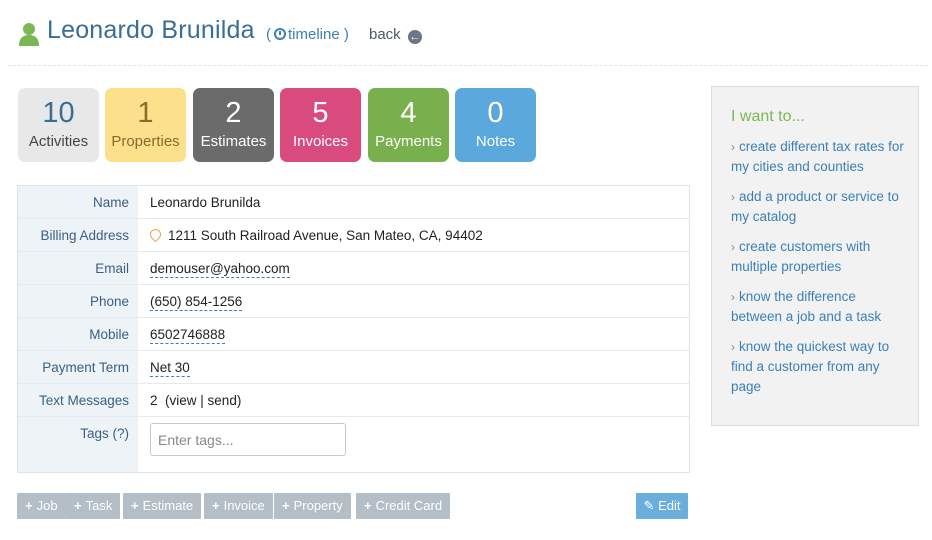 Image resolution: width=932 pixels, height=540 pixels. I want to click on payment-term-value: Net 30, so click(170, 368).